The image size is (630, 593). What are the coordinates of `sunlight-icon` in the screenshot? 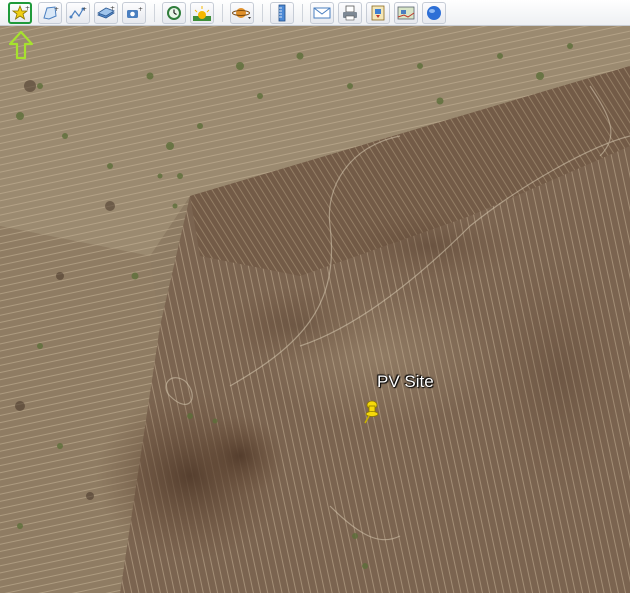 It's located at (202, 13).